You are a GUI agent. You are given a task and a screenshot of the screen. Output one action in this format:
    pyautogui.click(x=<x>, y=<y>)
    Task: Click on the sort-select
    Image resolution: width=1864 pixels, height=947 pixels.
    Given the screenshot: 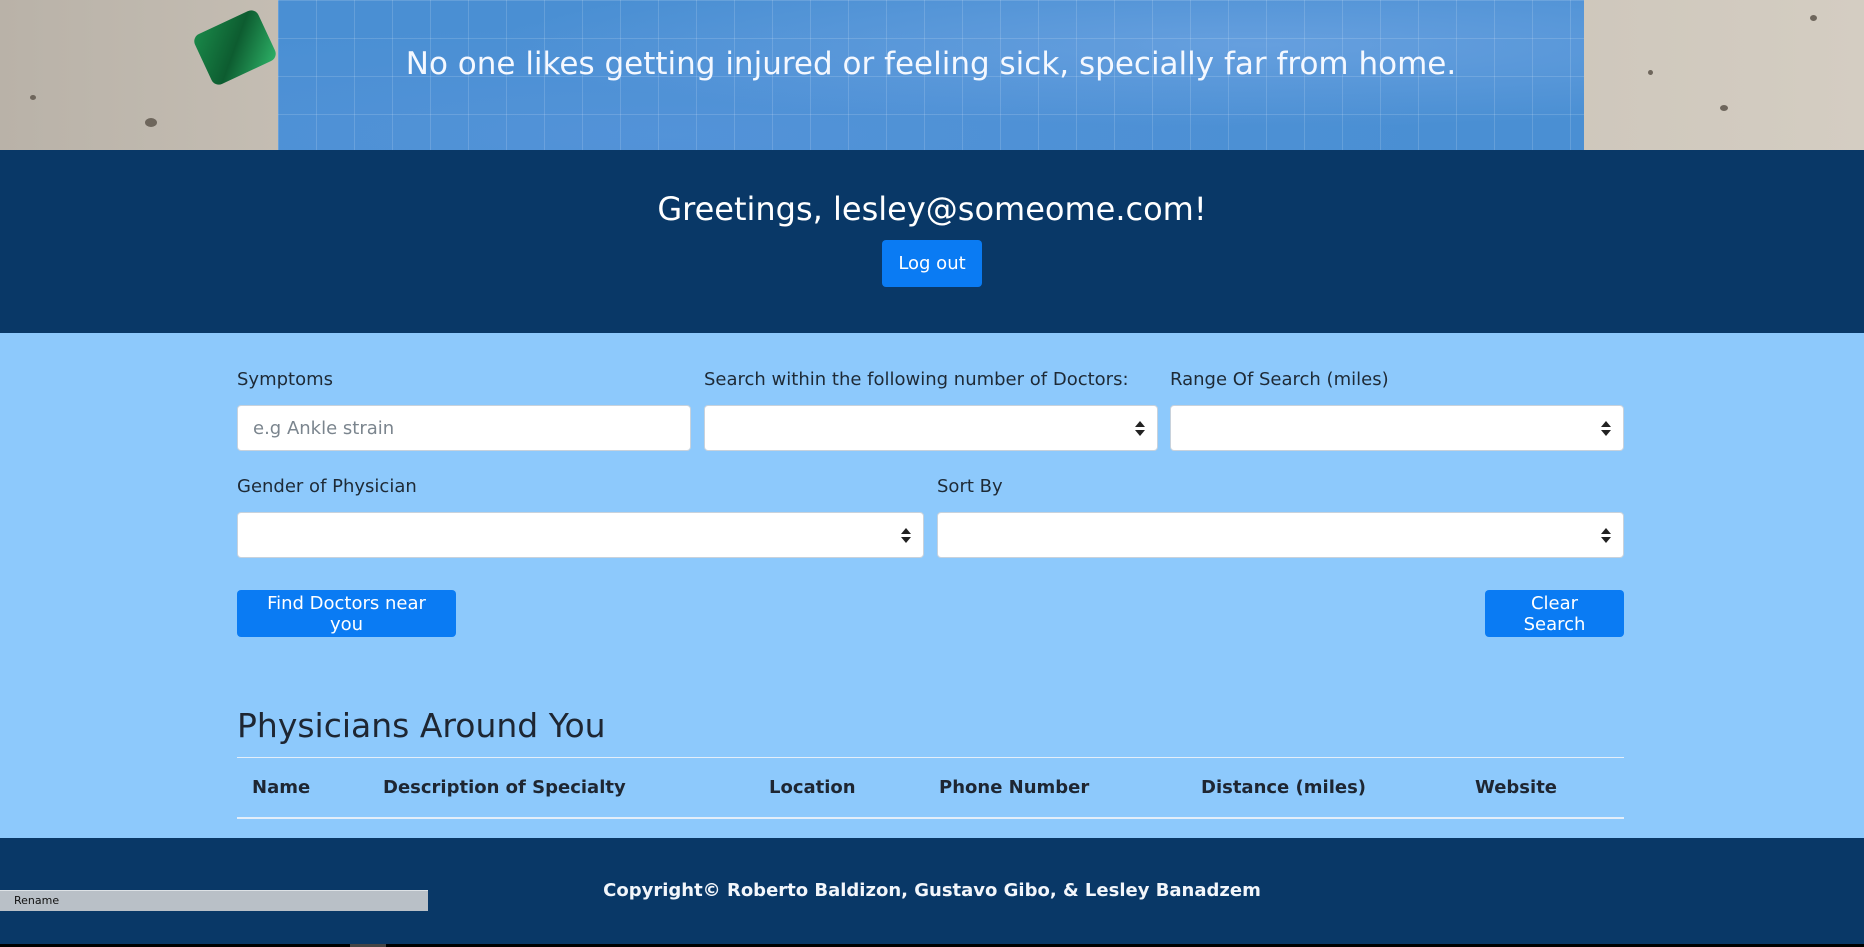 What is the action you would take?
    pyautogui.click(x=1280, y=535)
    